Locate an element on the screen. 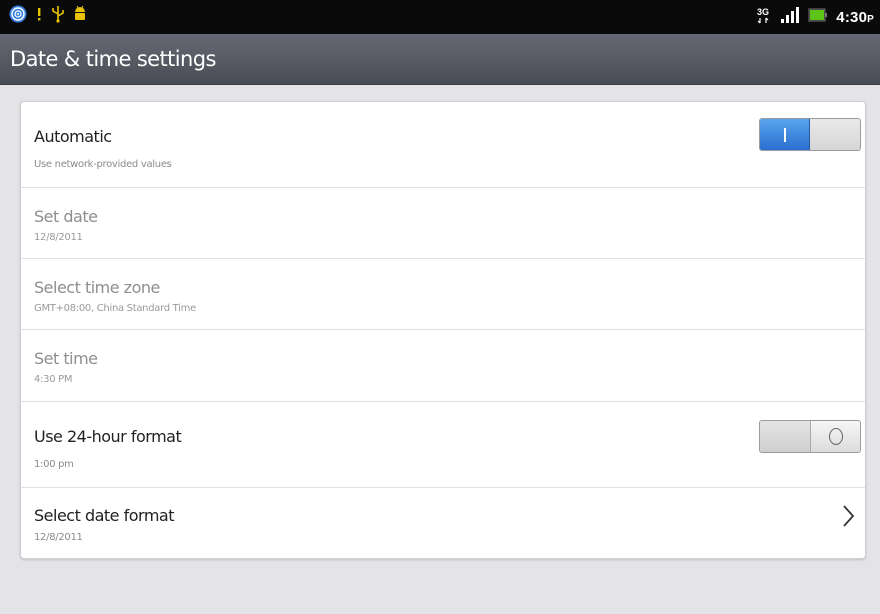 The image size is (880, 614). setting-summary: 1:00 pm is located at coordinates (54, 464).